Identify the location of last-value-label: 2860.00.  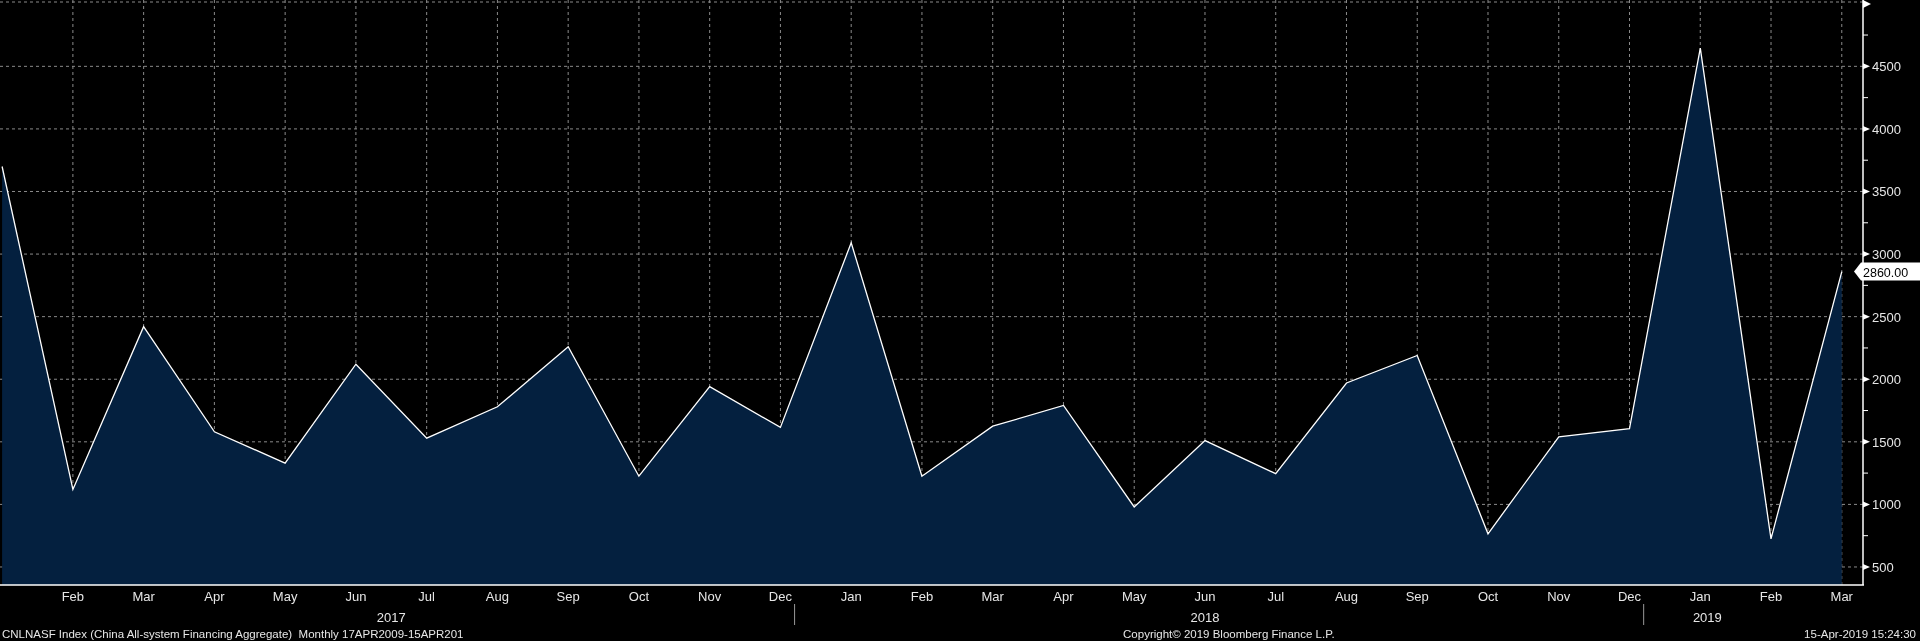
(1887, 271).